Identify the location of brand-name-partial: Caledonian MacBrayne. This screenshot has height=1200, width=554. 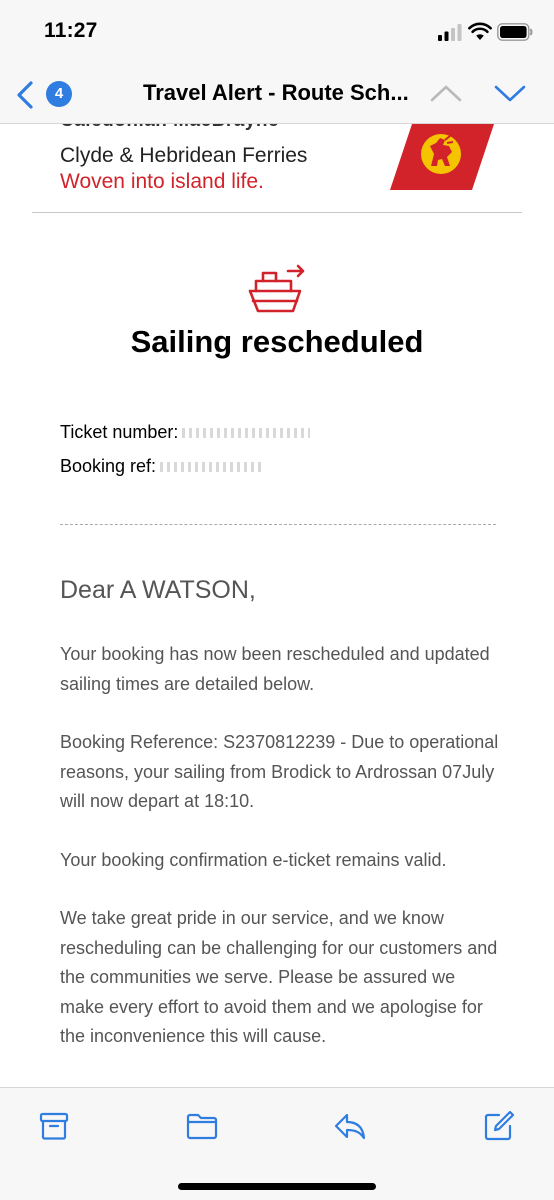
(169, 128).